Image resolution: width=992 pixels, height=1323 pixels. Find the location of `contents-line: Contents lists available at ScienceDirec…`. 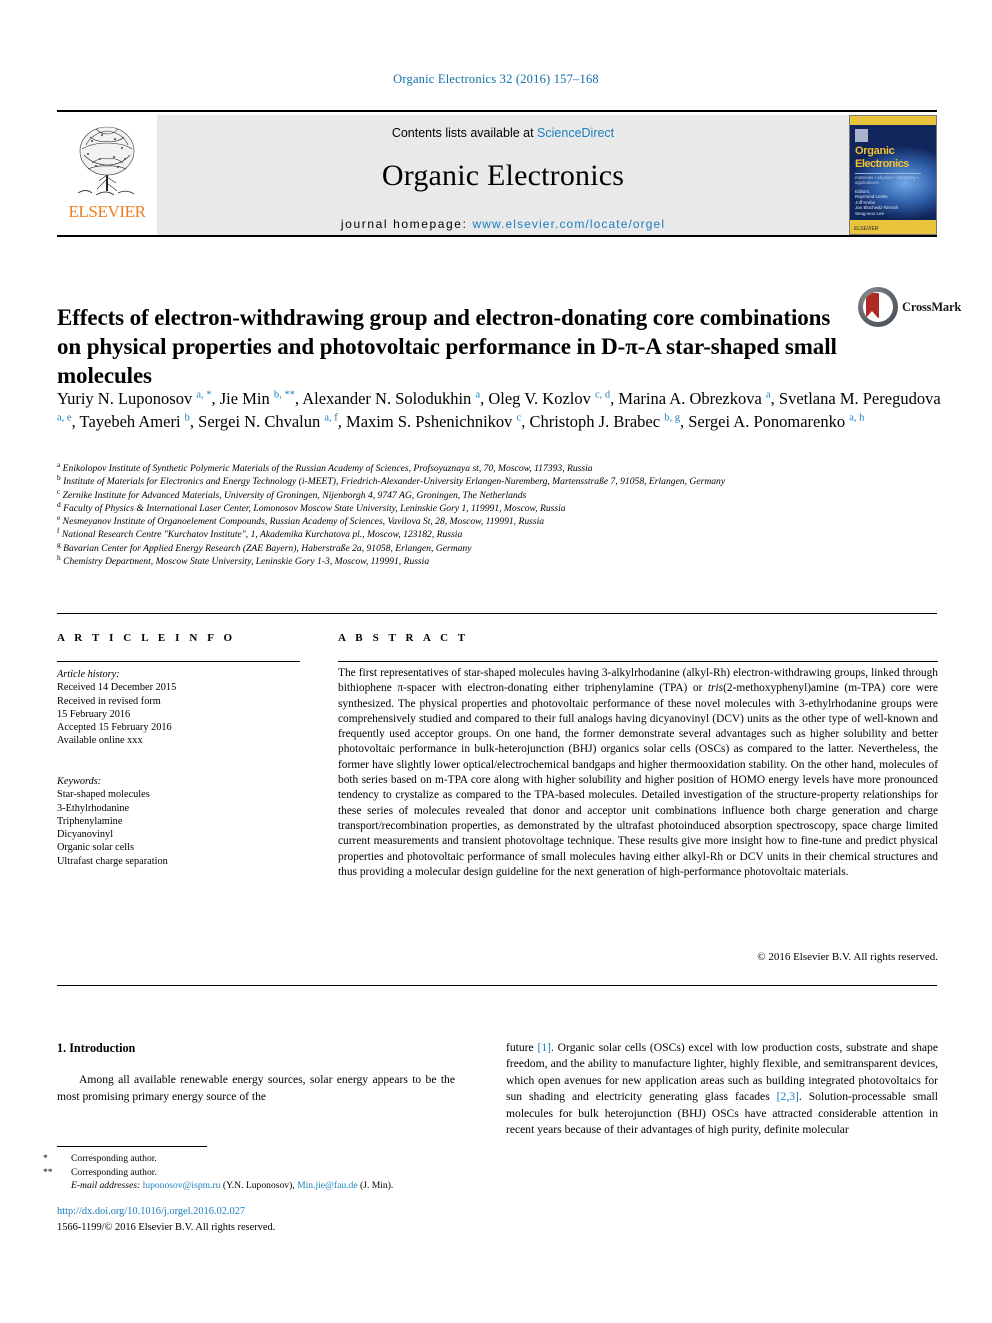

contents-line: Contents lists available at ScienceDirec… is located at coordinates (503, 127).